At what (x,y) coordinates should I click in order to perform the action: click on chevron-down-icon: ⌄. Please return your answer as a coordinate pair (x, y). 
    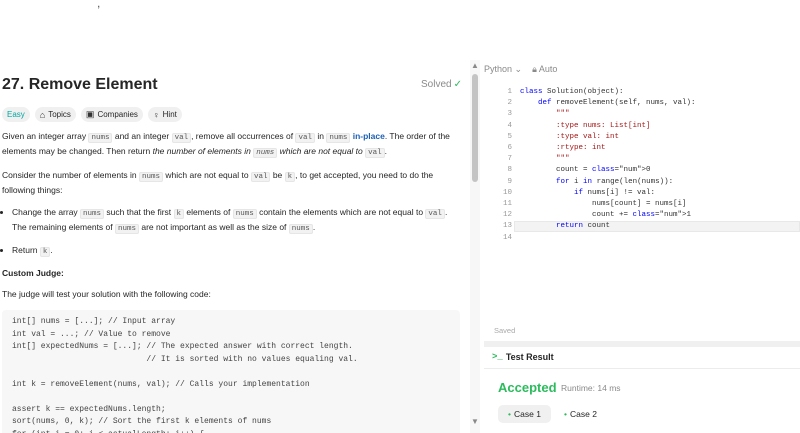
    Looking at the image, I should click on (518, 69).